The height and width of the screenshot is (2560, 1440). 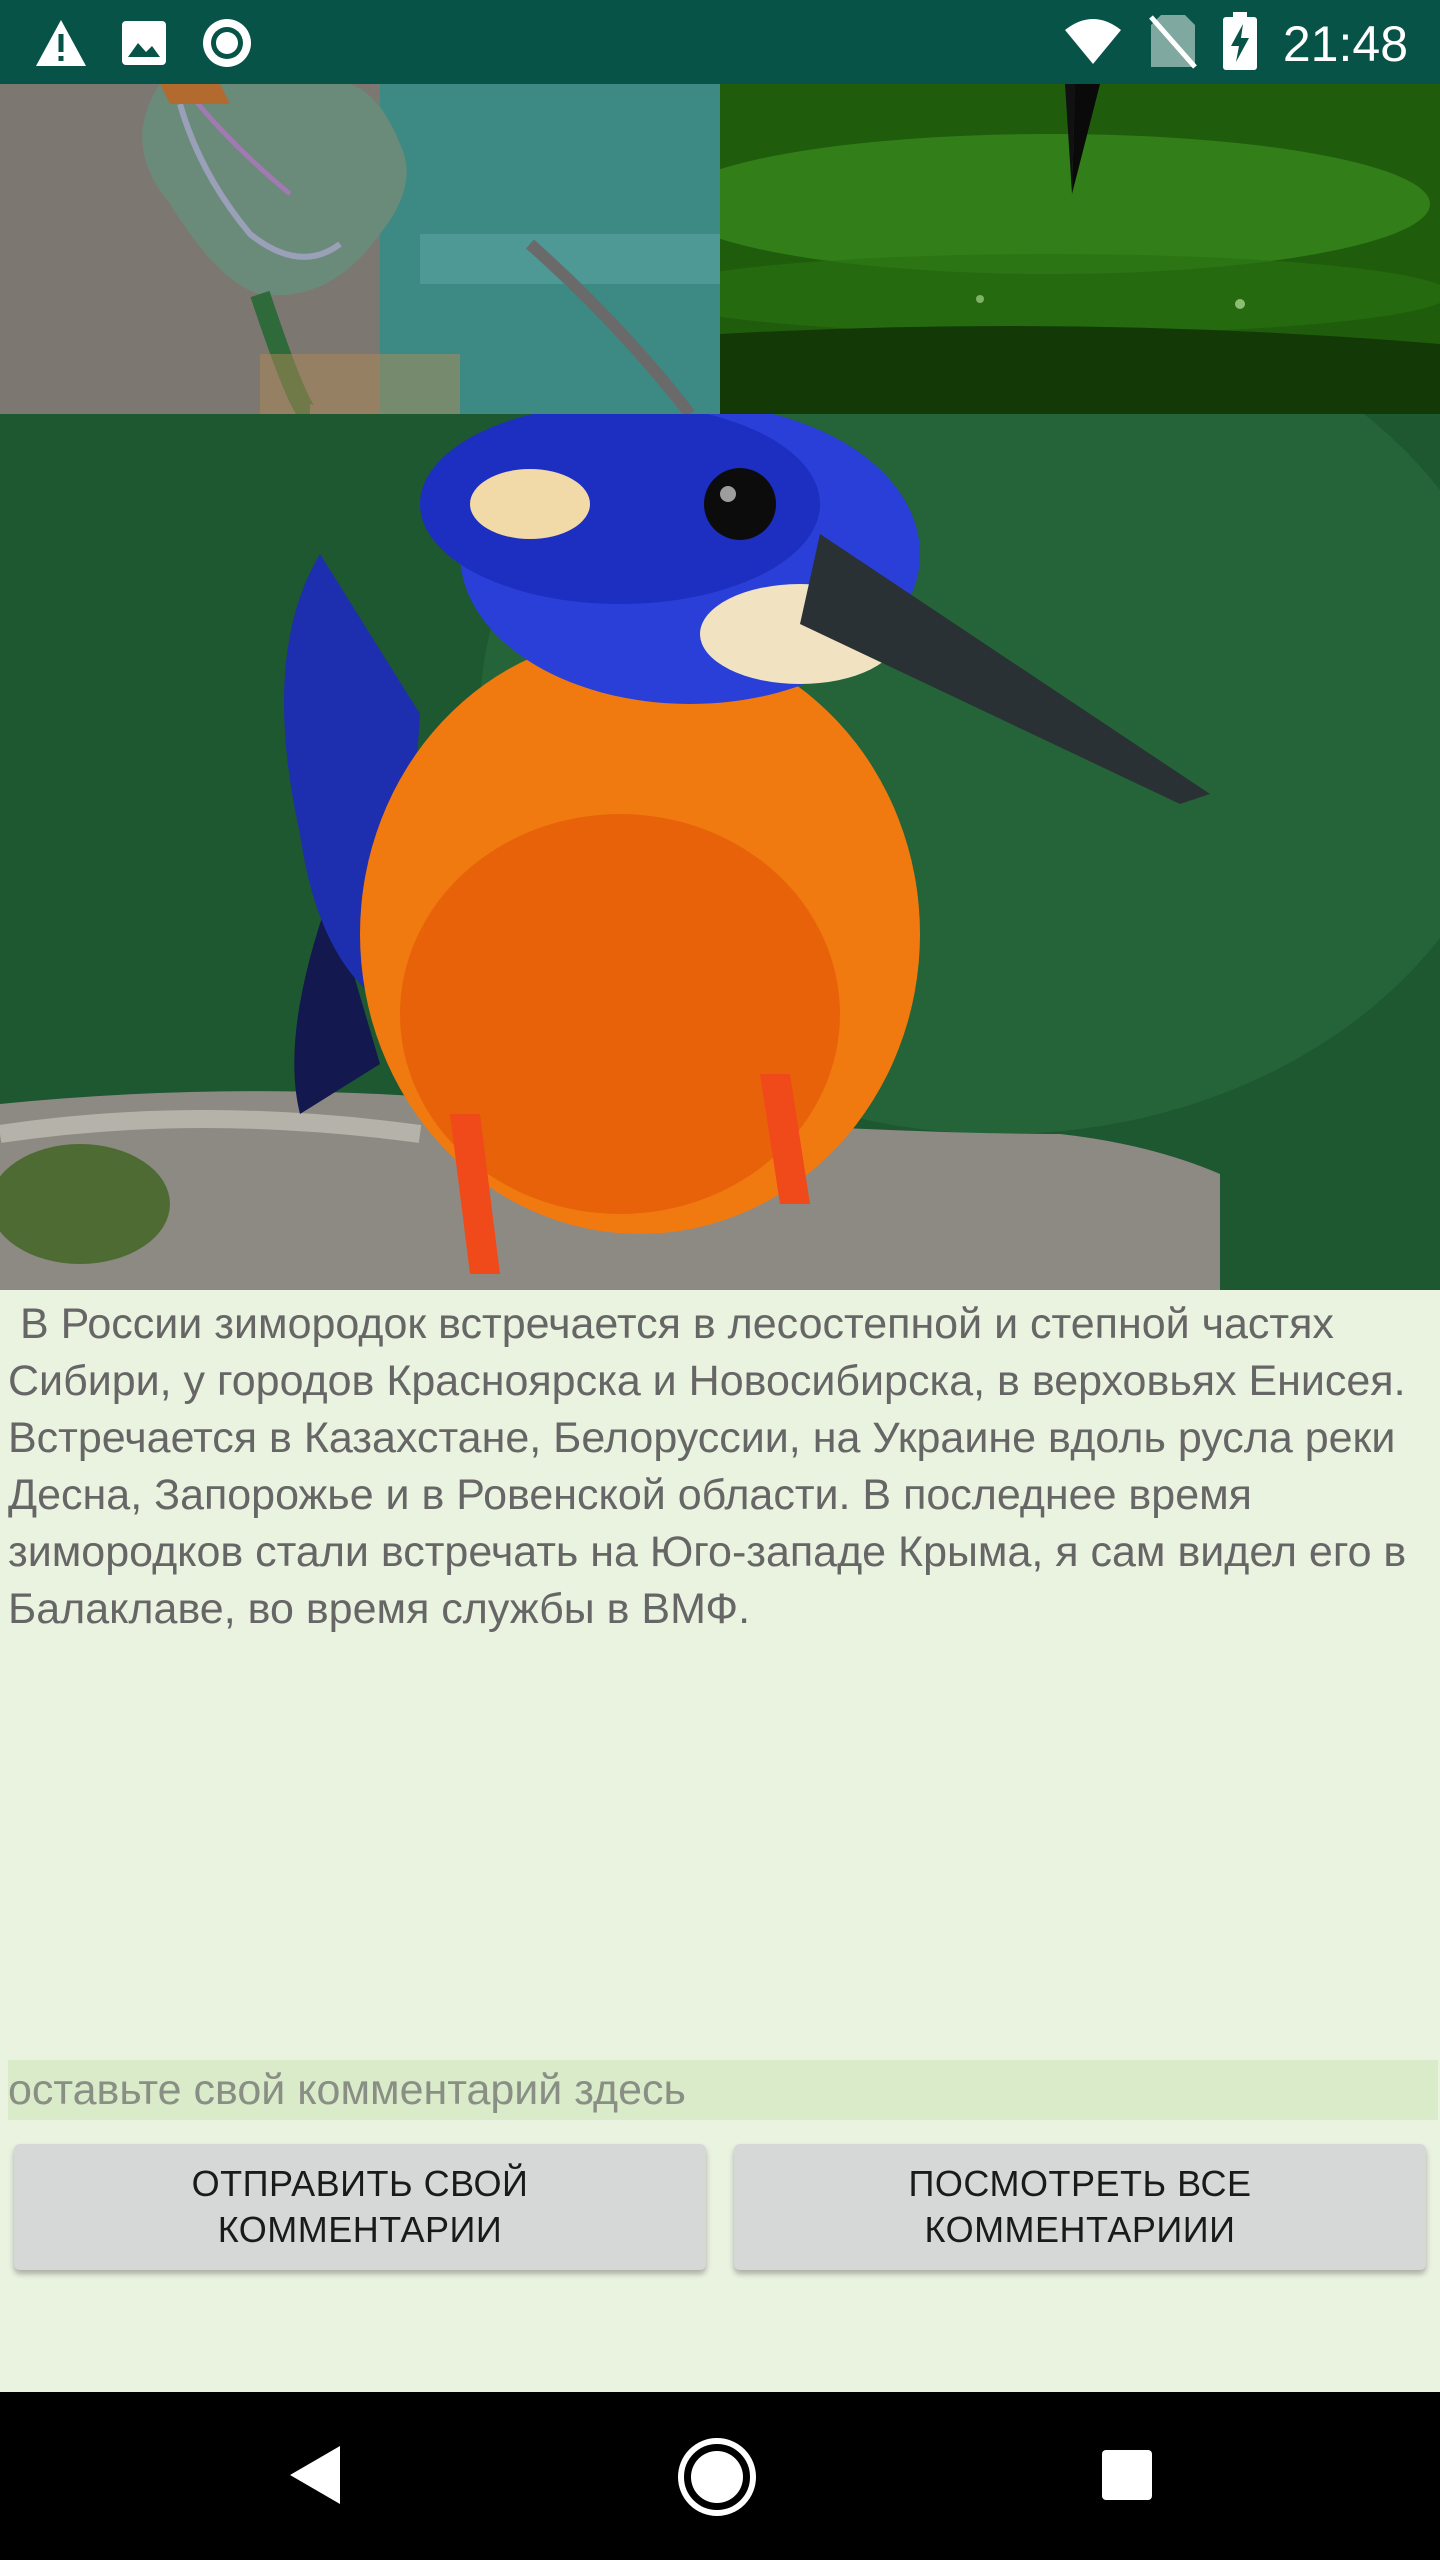 I want to click on wifi-icon, so click(x=1093, y=43).